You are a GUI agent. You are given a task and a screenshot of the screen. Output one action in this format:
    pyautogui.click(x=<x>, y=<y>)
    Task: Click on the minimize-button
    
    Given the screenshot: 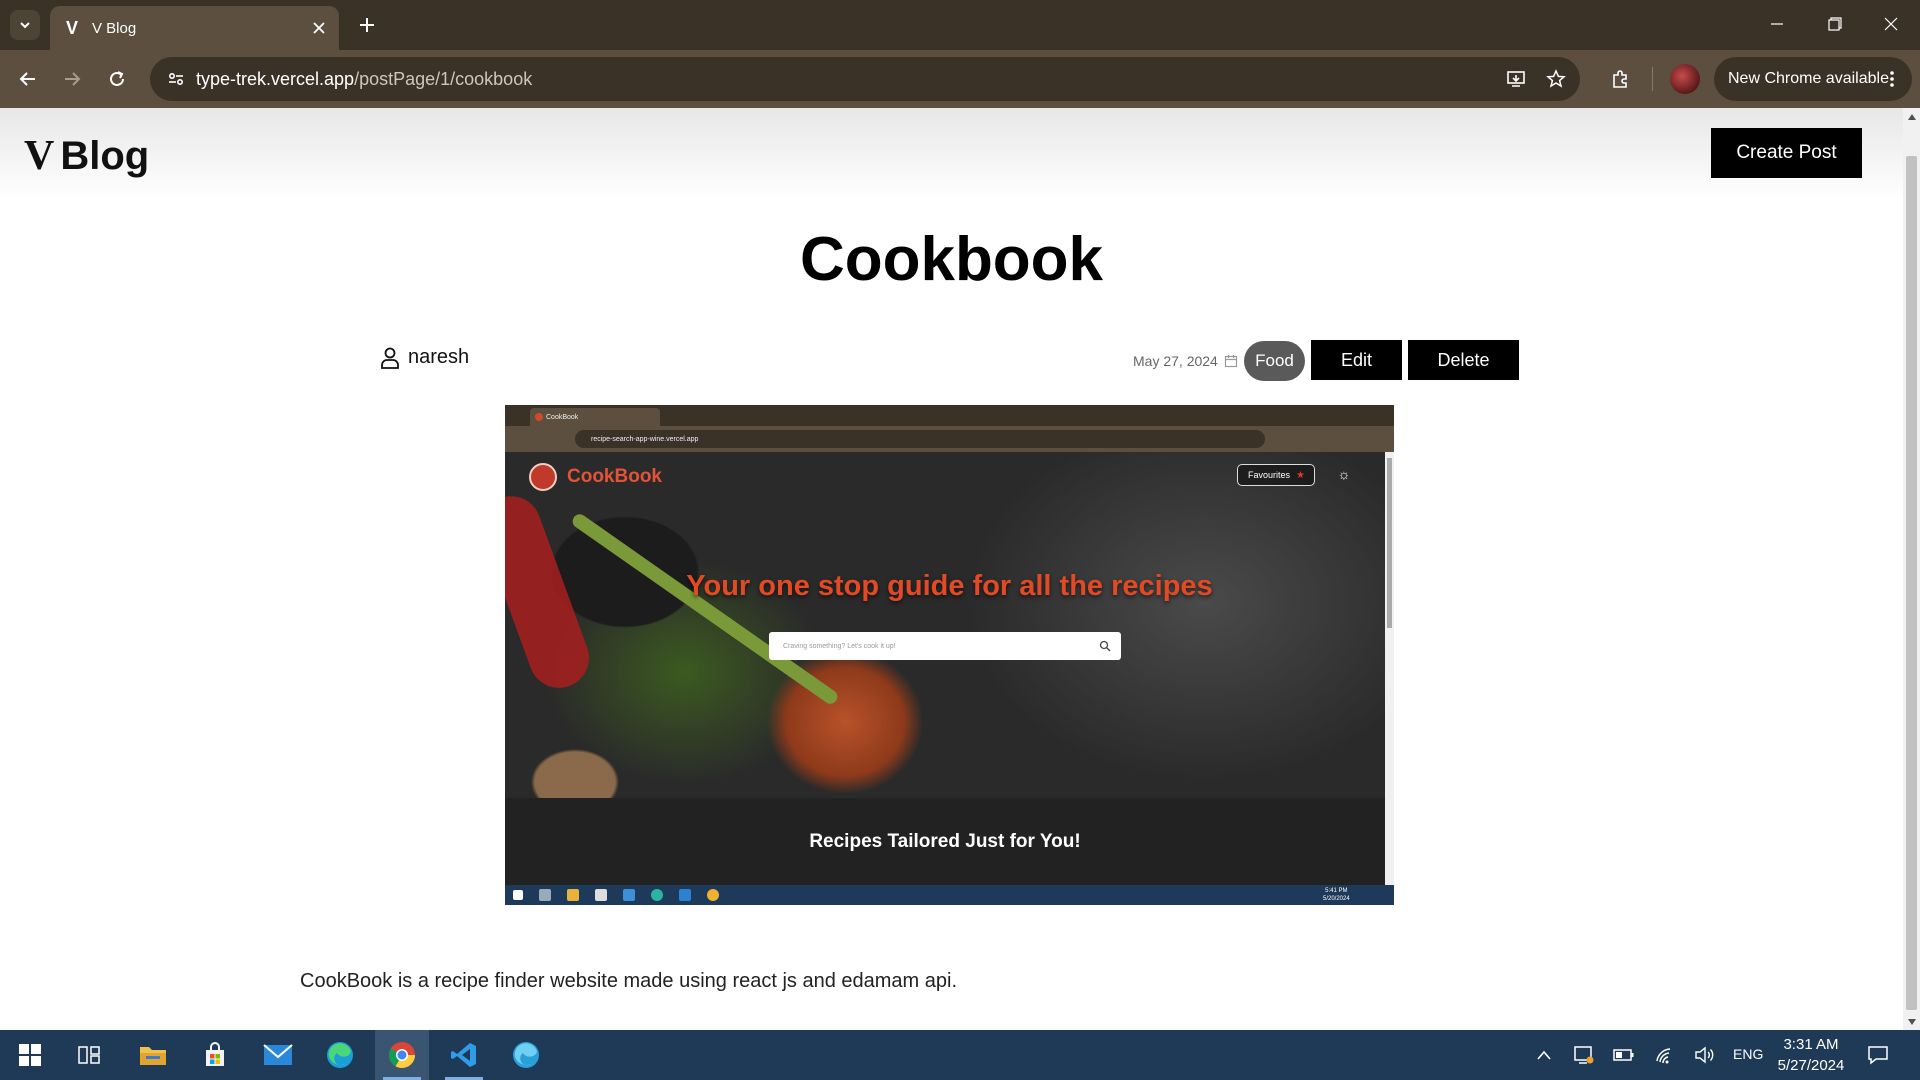 What is the action you would take?
    pyautogui.click(x=1777, y=24)
    